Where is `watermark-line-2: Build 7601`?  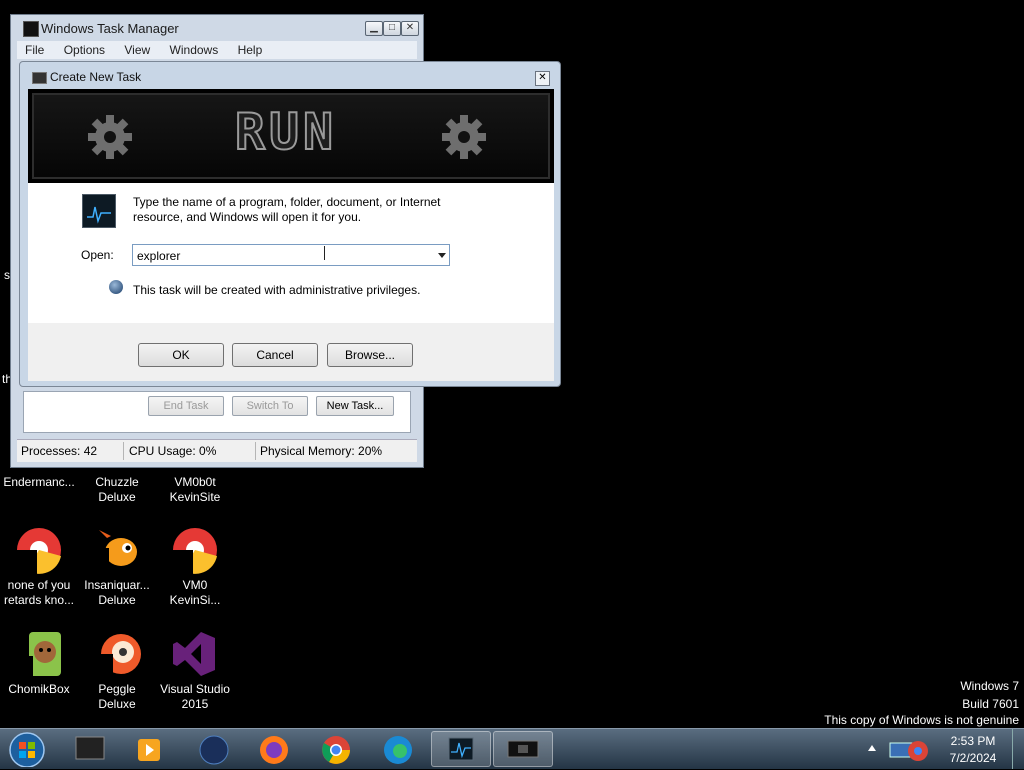 watermark-line-2: Build 7601 is located at coordinates (990, 704).